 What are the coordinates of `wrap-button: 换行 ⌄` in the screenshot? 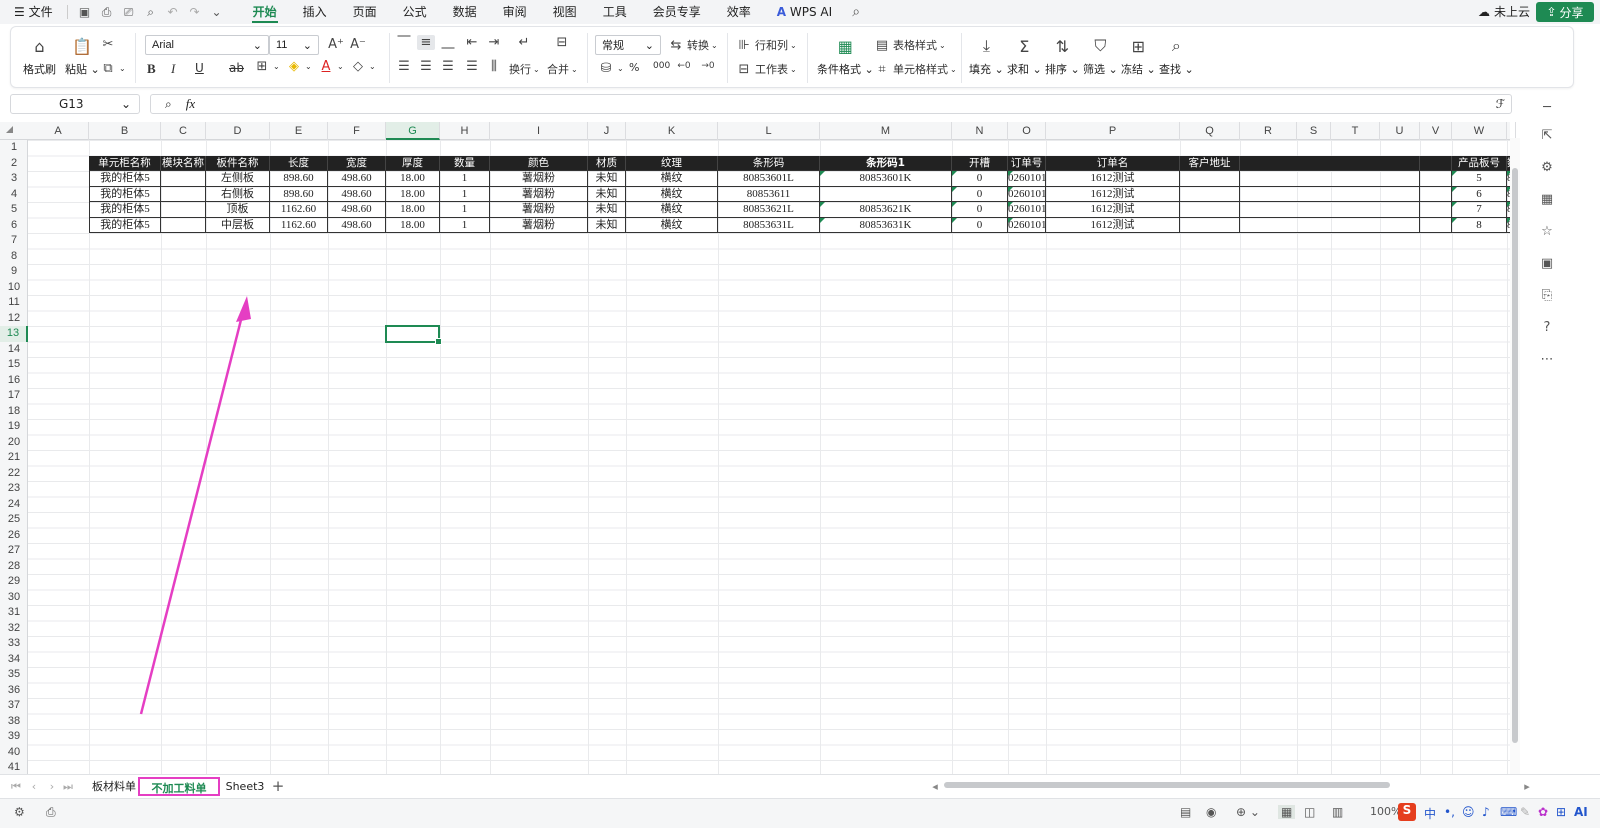 It's located at (524, 69).